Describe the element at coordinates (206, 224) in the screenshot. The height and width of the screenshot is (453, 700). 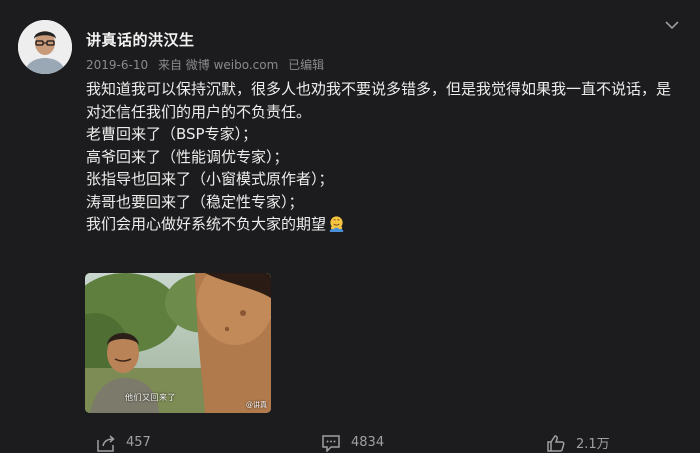
I see `post-line: 我们会用心做好系统不负大家的期望` at that location.